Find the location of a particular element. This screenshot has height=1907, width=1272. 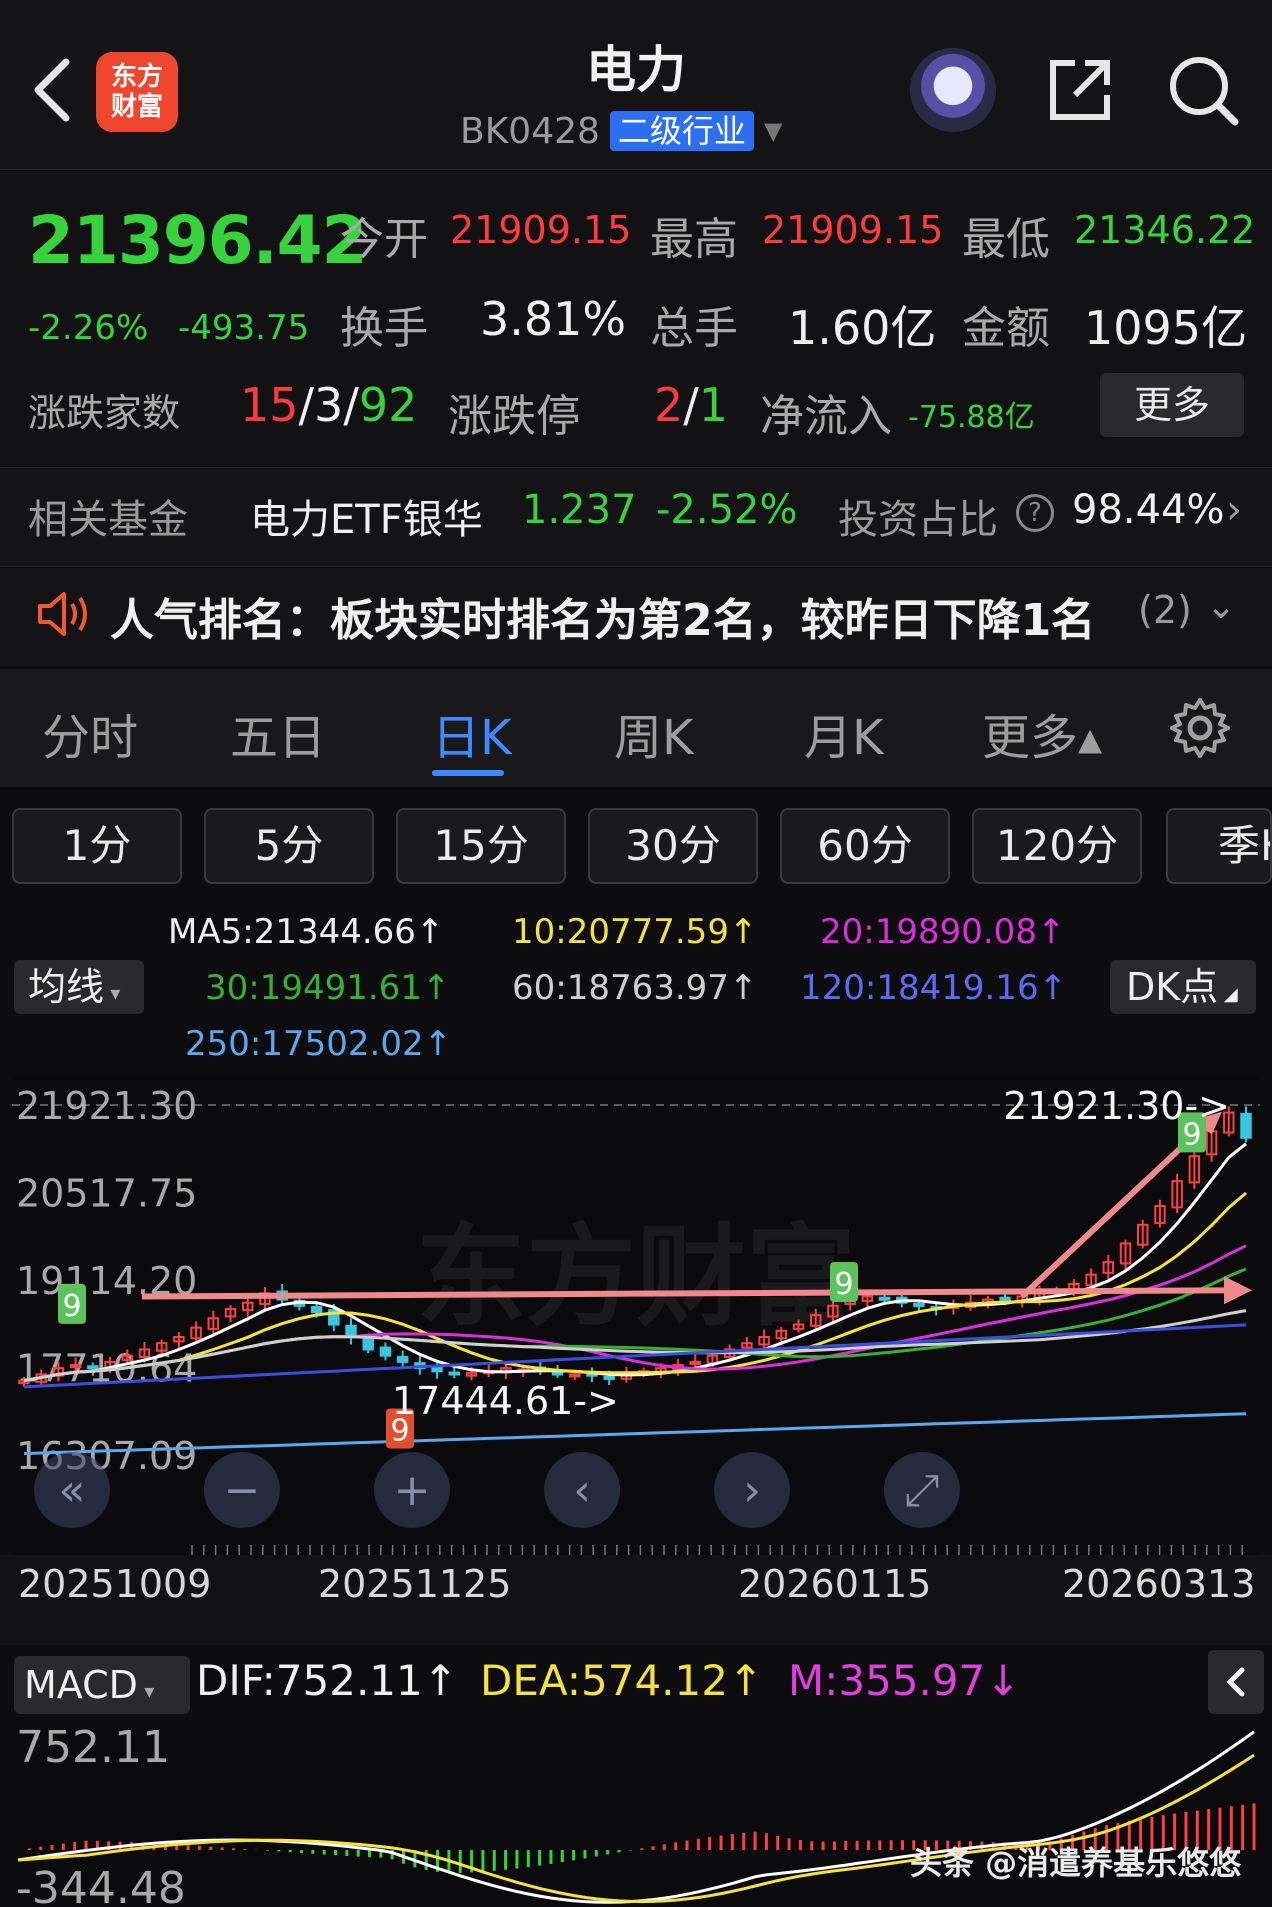

limit-sep: / is located at coordinates (691, 405).